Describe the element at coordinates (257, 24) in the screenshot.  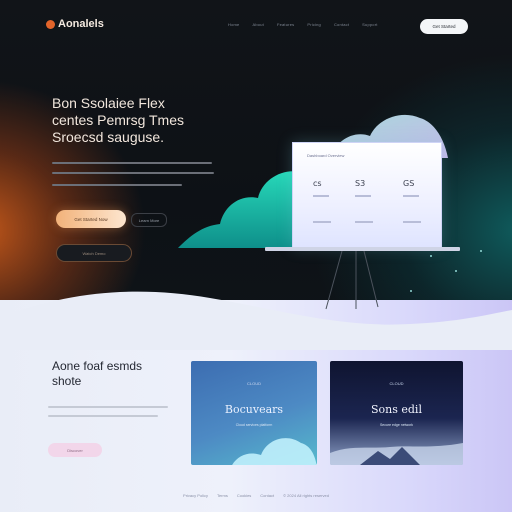
I see `nav-item-about: About` at that location.